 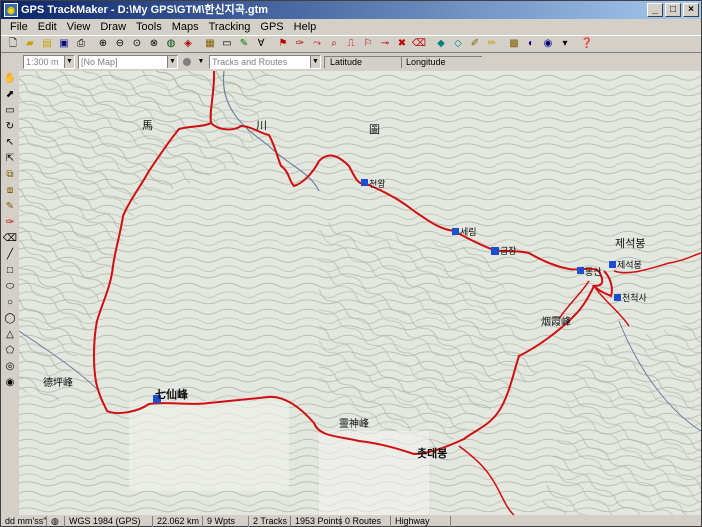 I want to click on waypoint-label: 천척사, so click(x=635, y=298).